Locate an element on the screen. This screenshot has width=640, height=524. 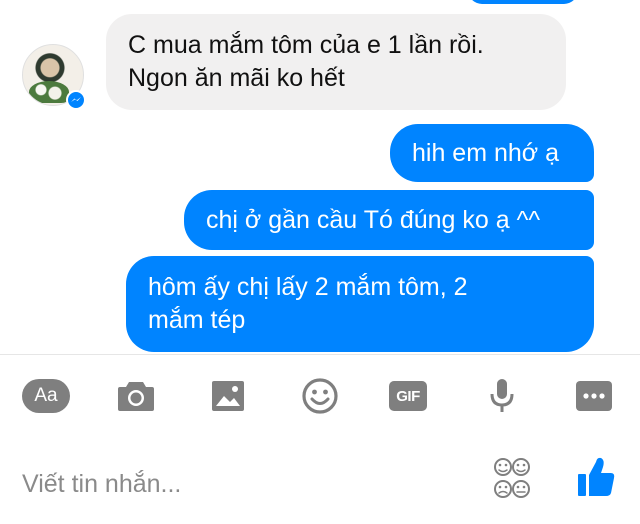
microphone-button is located at coordinates (502, 396).